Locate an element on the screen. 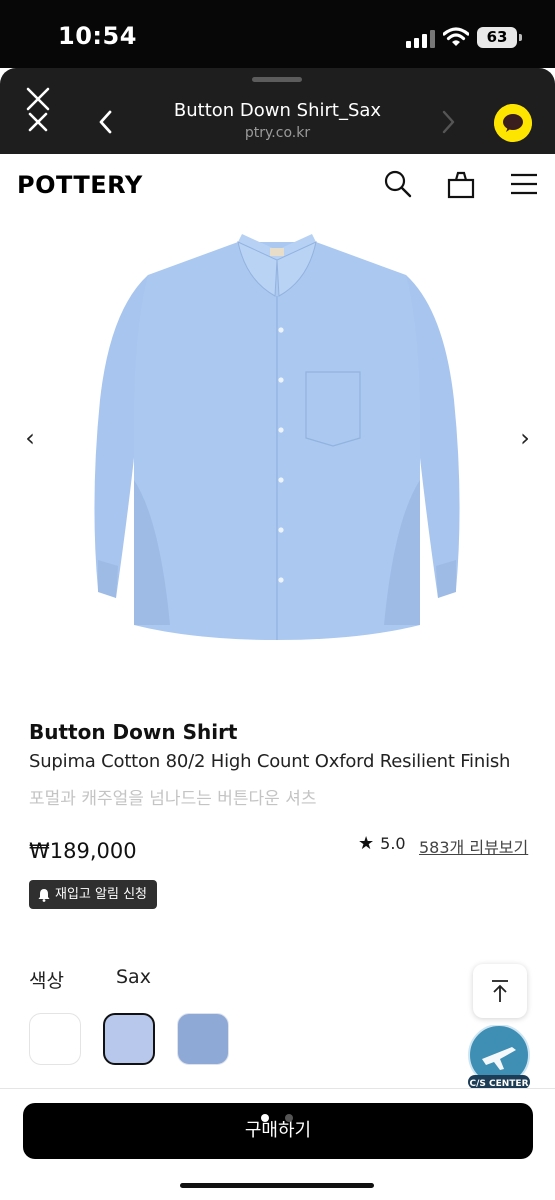 This screenshot has width=555, height=1200. page-url: ptry.co.kr is located at coordinates (277, 133).